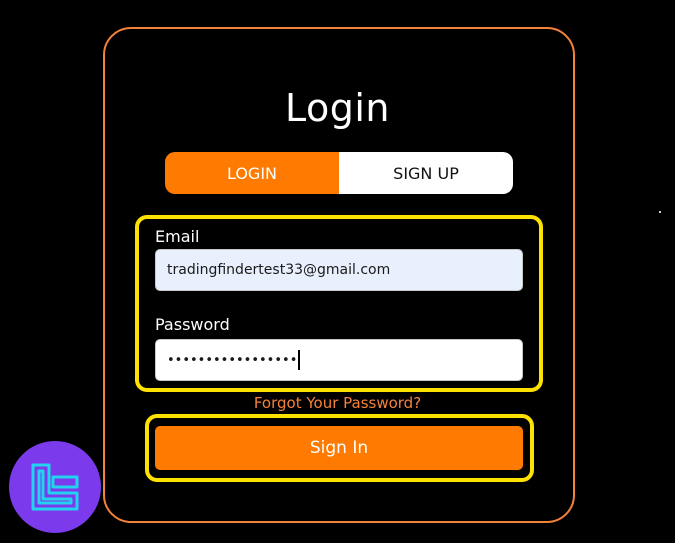  What do you see at coordinates (339, 448) in the screenshot?
I see `sign-in-button: Sign In` at bounding box center [339, 448].